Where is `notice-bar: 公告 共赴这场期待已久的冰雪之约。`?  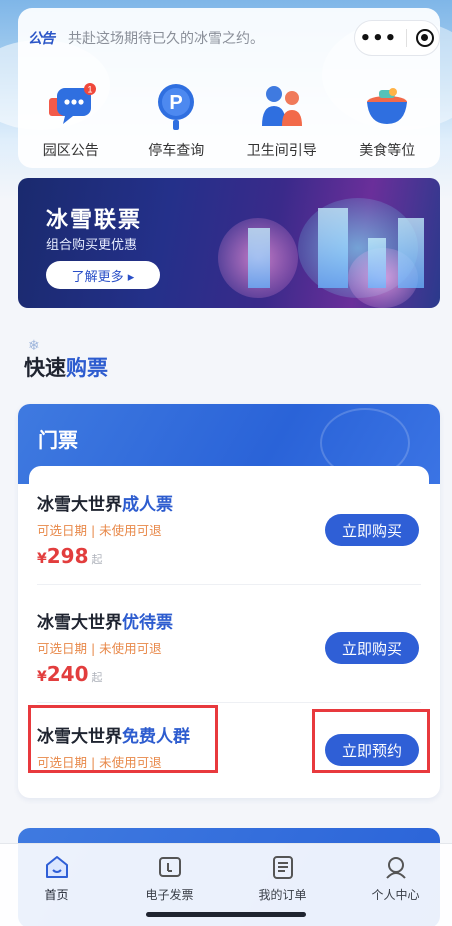 notice-bar: 公告 共赴这场期待已久的冰雪之约。 is located at coordinates (146, 38).